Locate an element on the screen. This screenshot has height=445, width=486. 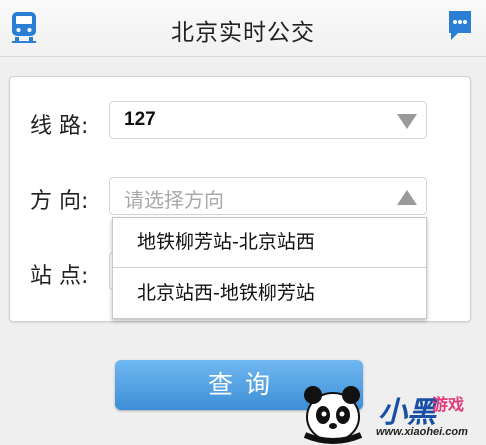
direction-label: 方 向: is located at coordinates (59, 201).